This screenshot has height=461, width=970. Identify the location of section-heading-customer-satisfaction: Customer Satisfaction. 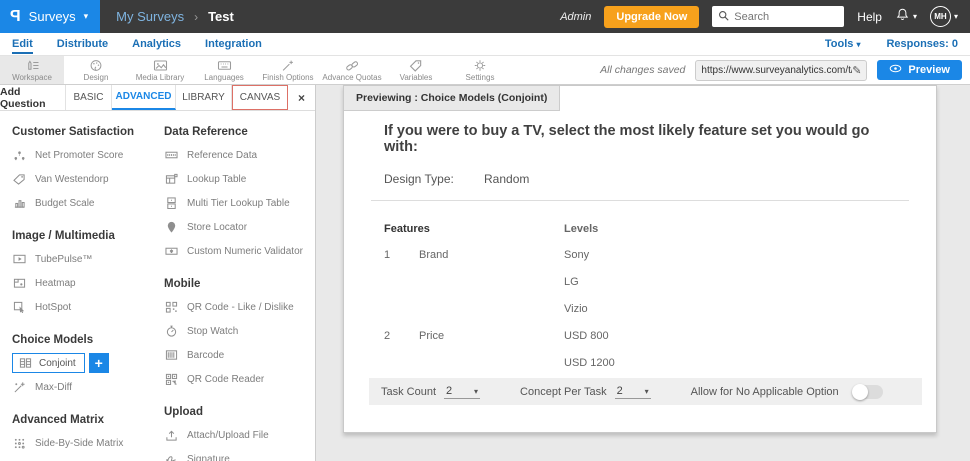
(73, 132).